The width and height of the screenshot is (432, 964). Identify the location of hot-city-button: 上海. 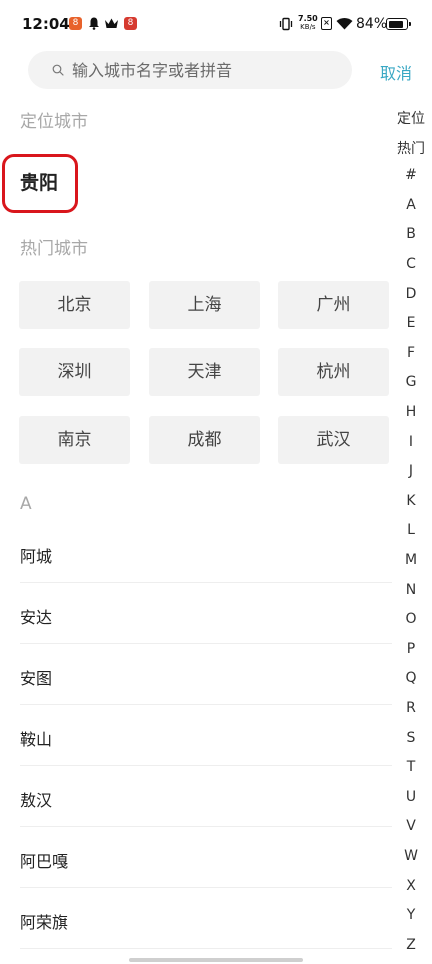
(204, 305).